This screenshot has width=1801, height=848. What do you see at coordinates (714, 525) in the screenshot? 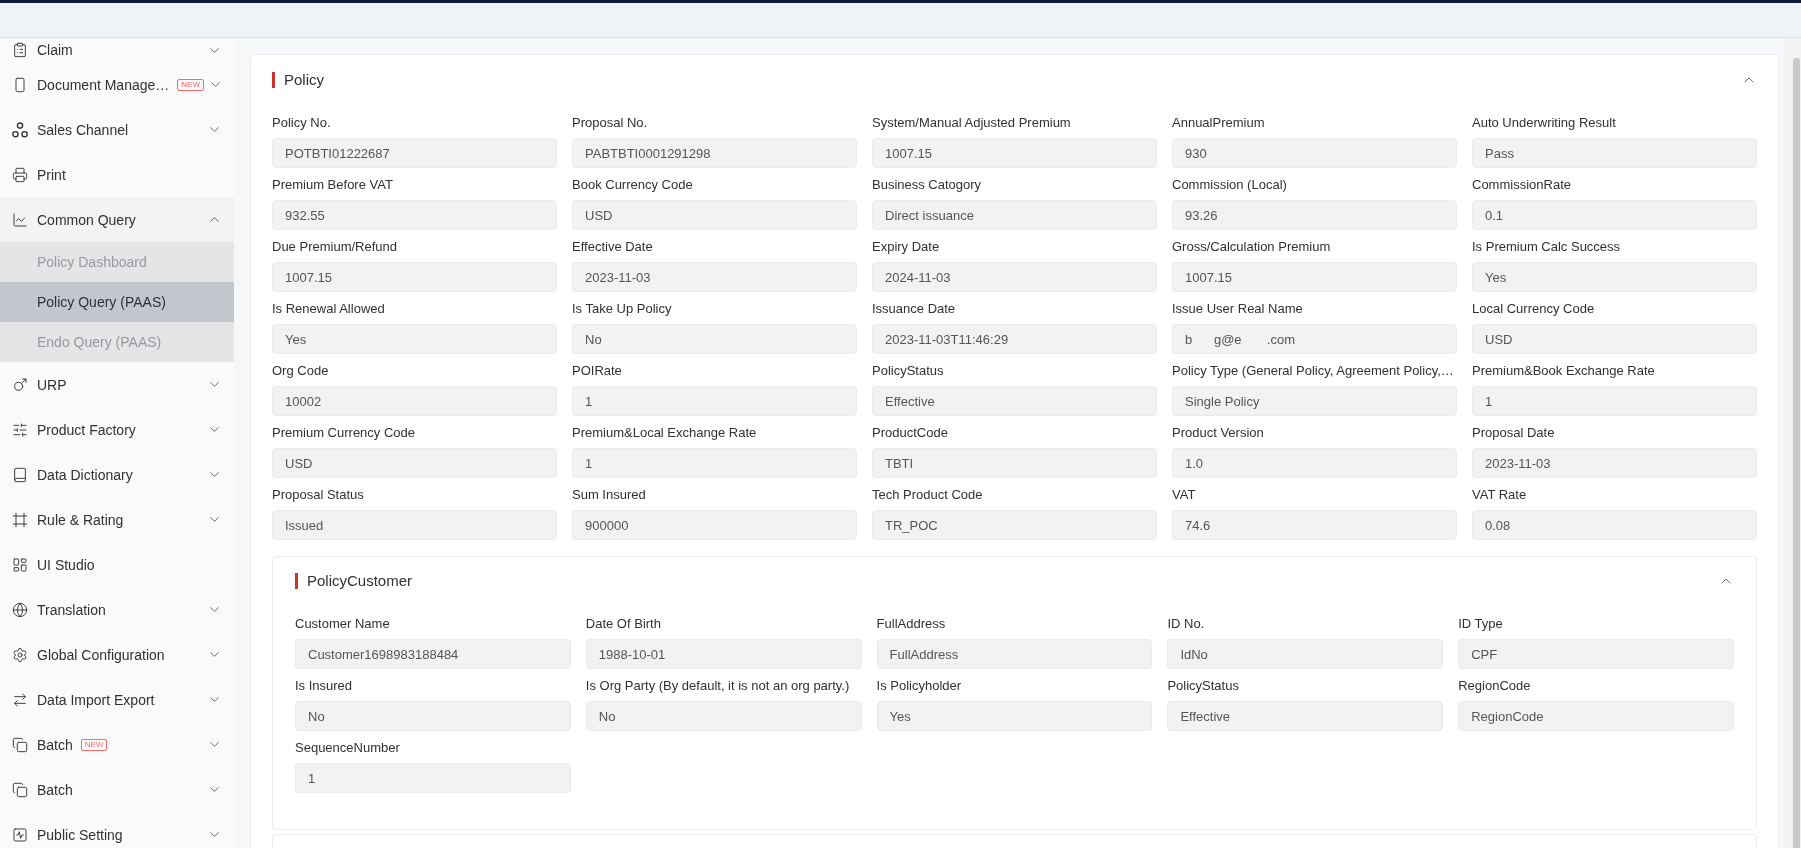
I see `input-field: 900000` at bounding box center [714, 525].